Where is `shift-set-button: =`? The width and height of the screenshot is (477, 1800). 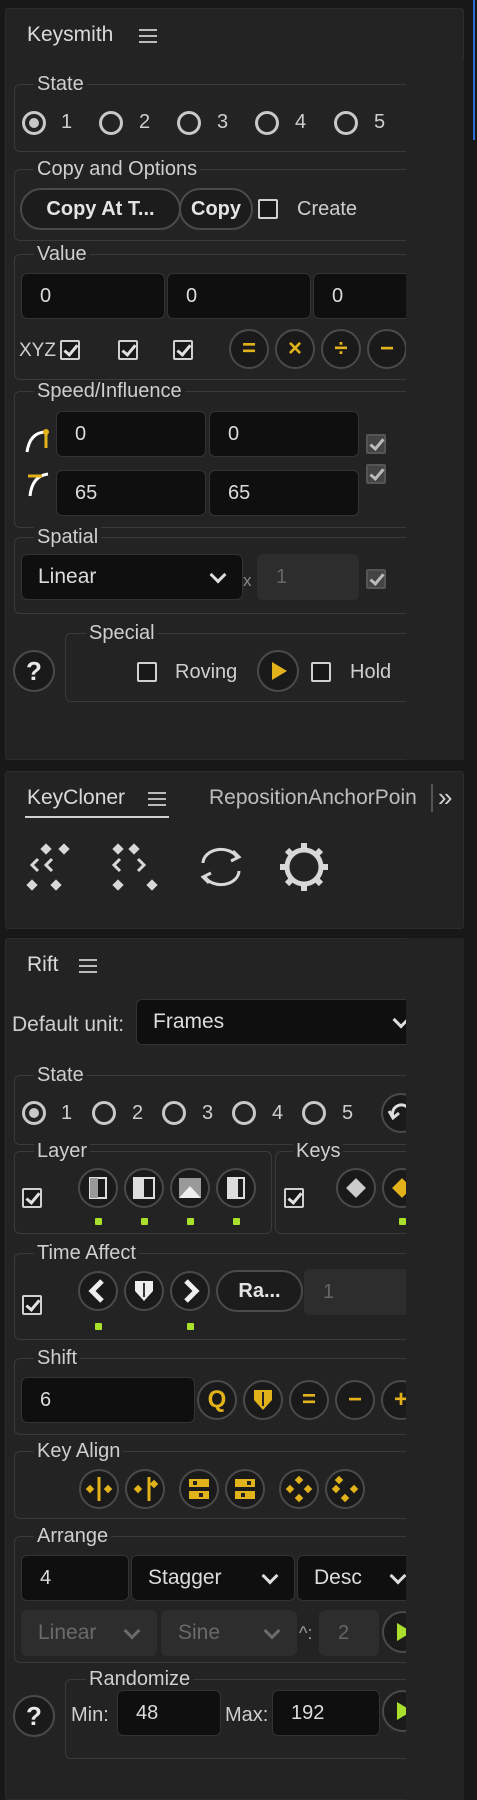 shift-set-button: = is located at coordinates (309, 1400).